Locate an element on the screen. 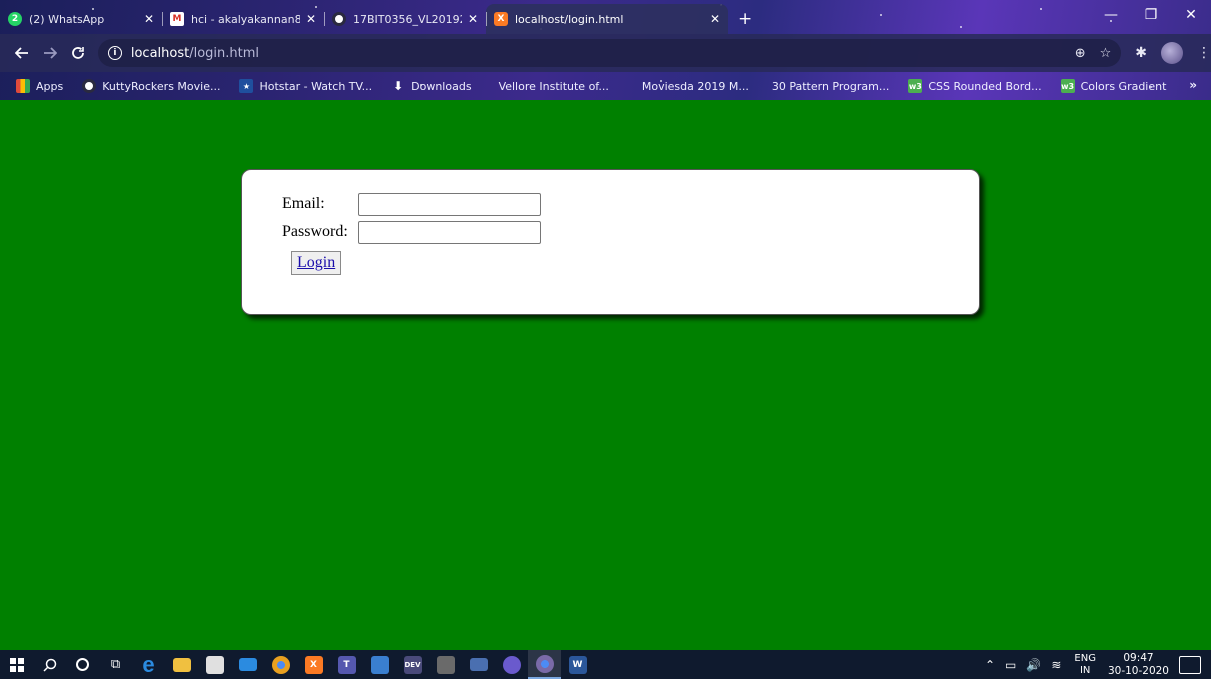 This screenshot has height=679, width=1211. word-icon: W is located at coordinates (577, 664).